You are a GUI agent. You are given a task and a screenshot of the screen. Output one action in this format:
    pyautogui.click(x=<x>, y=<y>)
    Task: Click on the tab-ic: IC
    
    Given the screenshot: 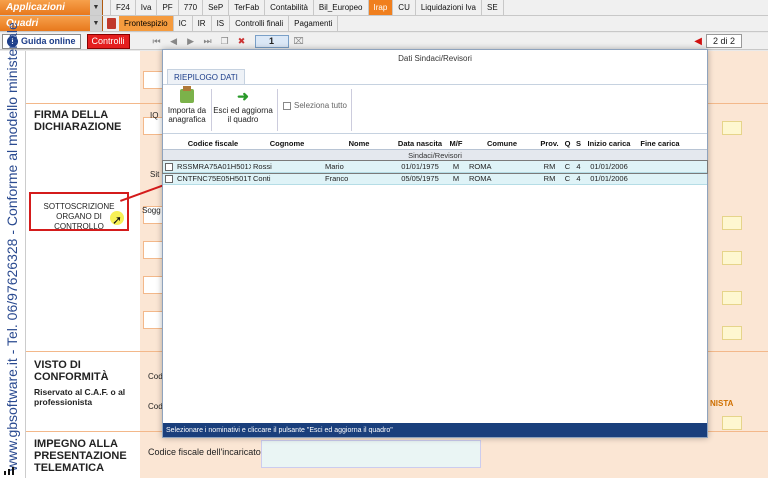 What is the action you would take?
    pyautogui.click(x=183, y=23)
    